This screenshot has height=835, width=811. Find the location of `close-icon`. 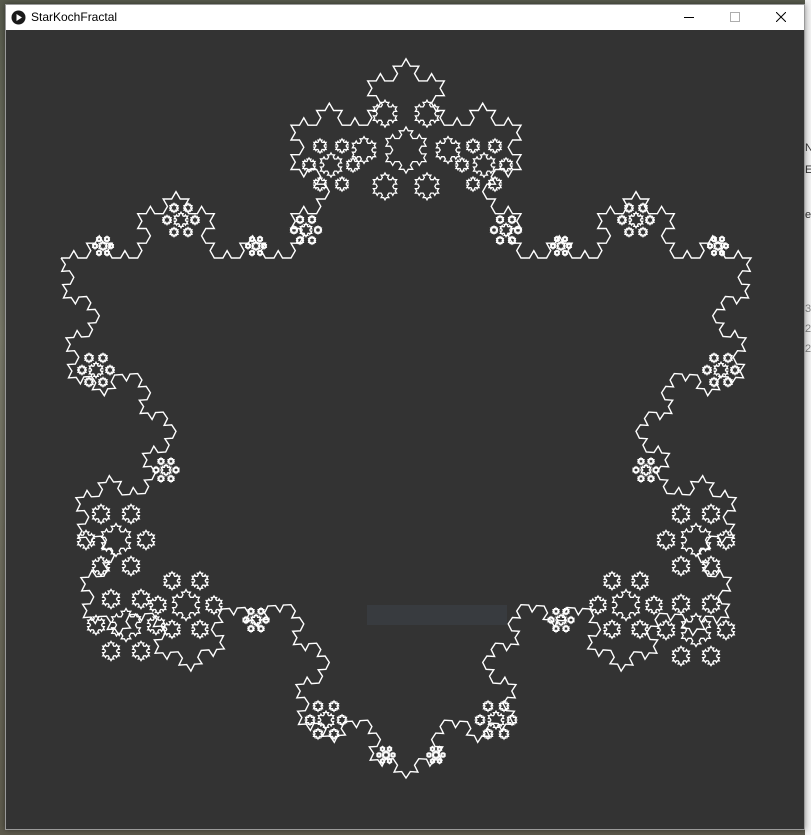

close-icon is located at coordinates (781, 18).